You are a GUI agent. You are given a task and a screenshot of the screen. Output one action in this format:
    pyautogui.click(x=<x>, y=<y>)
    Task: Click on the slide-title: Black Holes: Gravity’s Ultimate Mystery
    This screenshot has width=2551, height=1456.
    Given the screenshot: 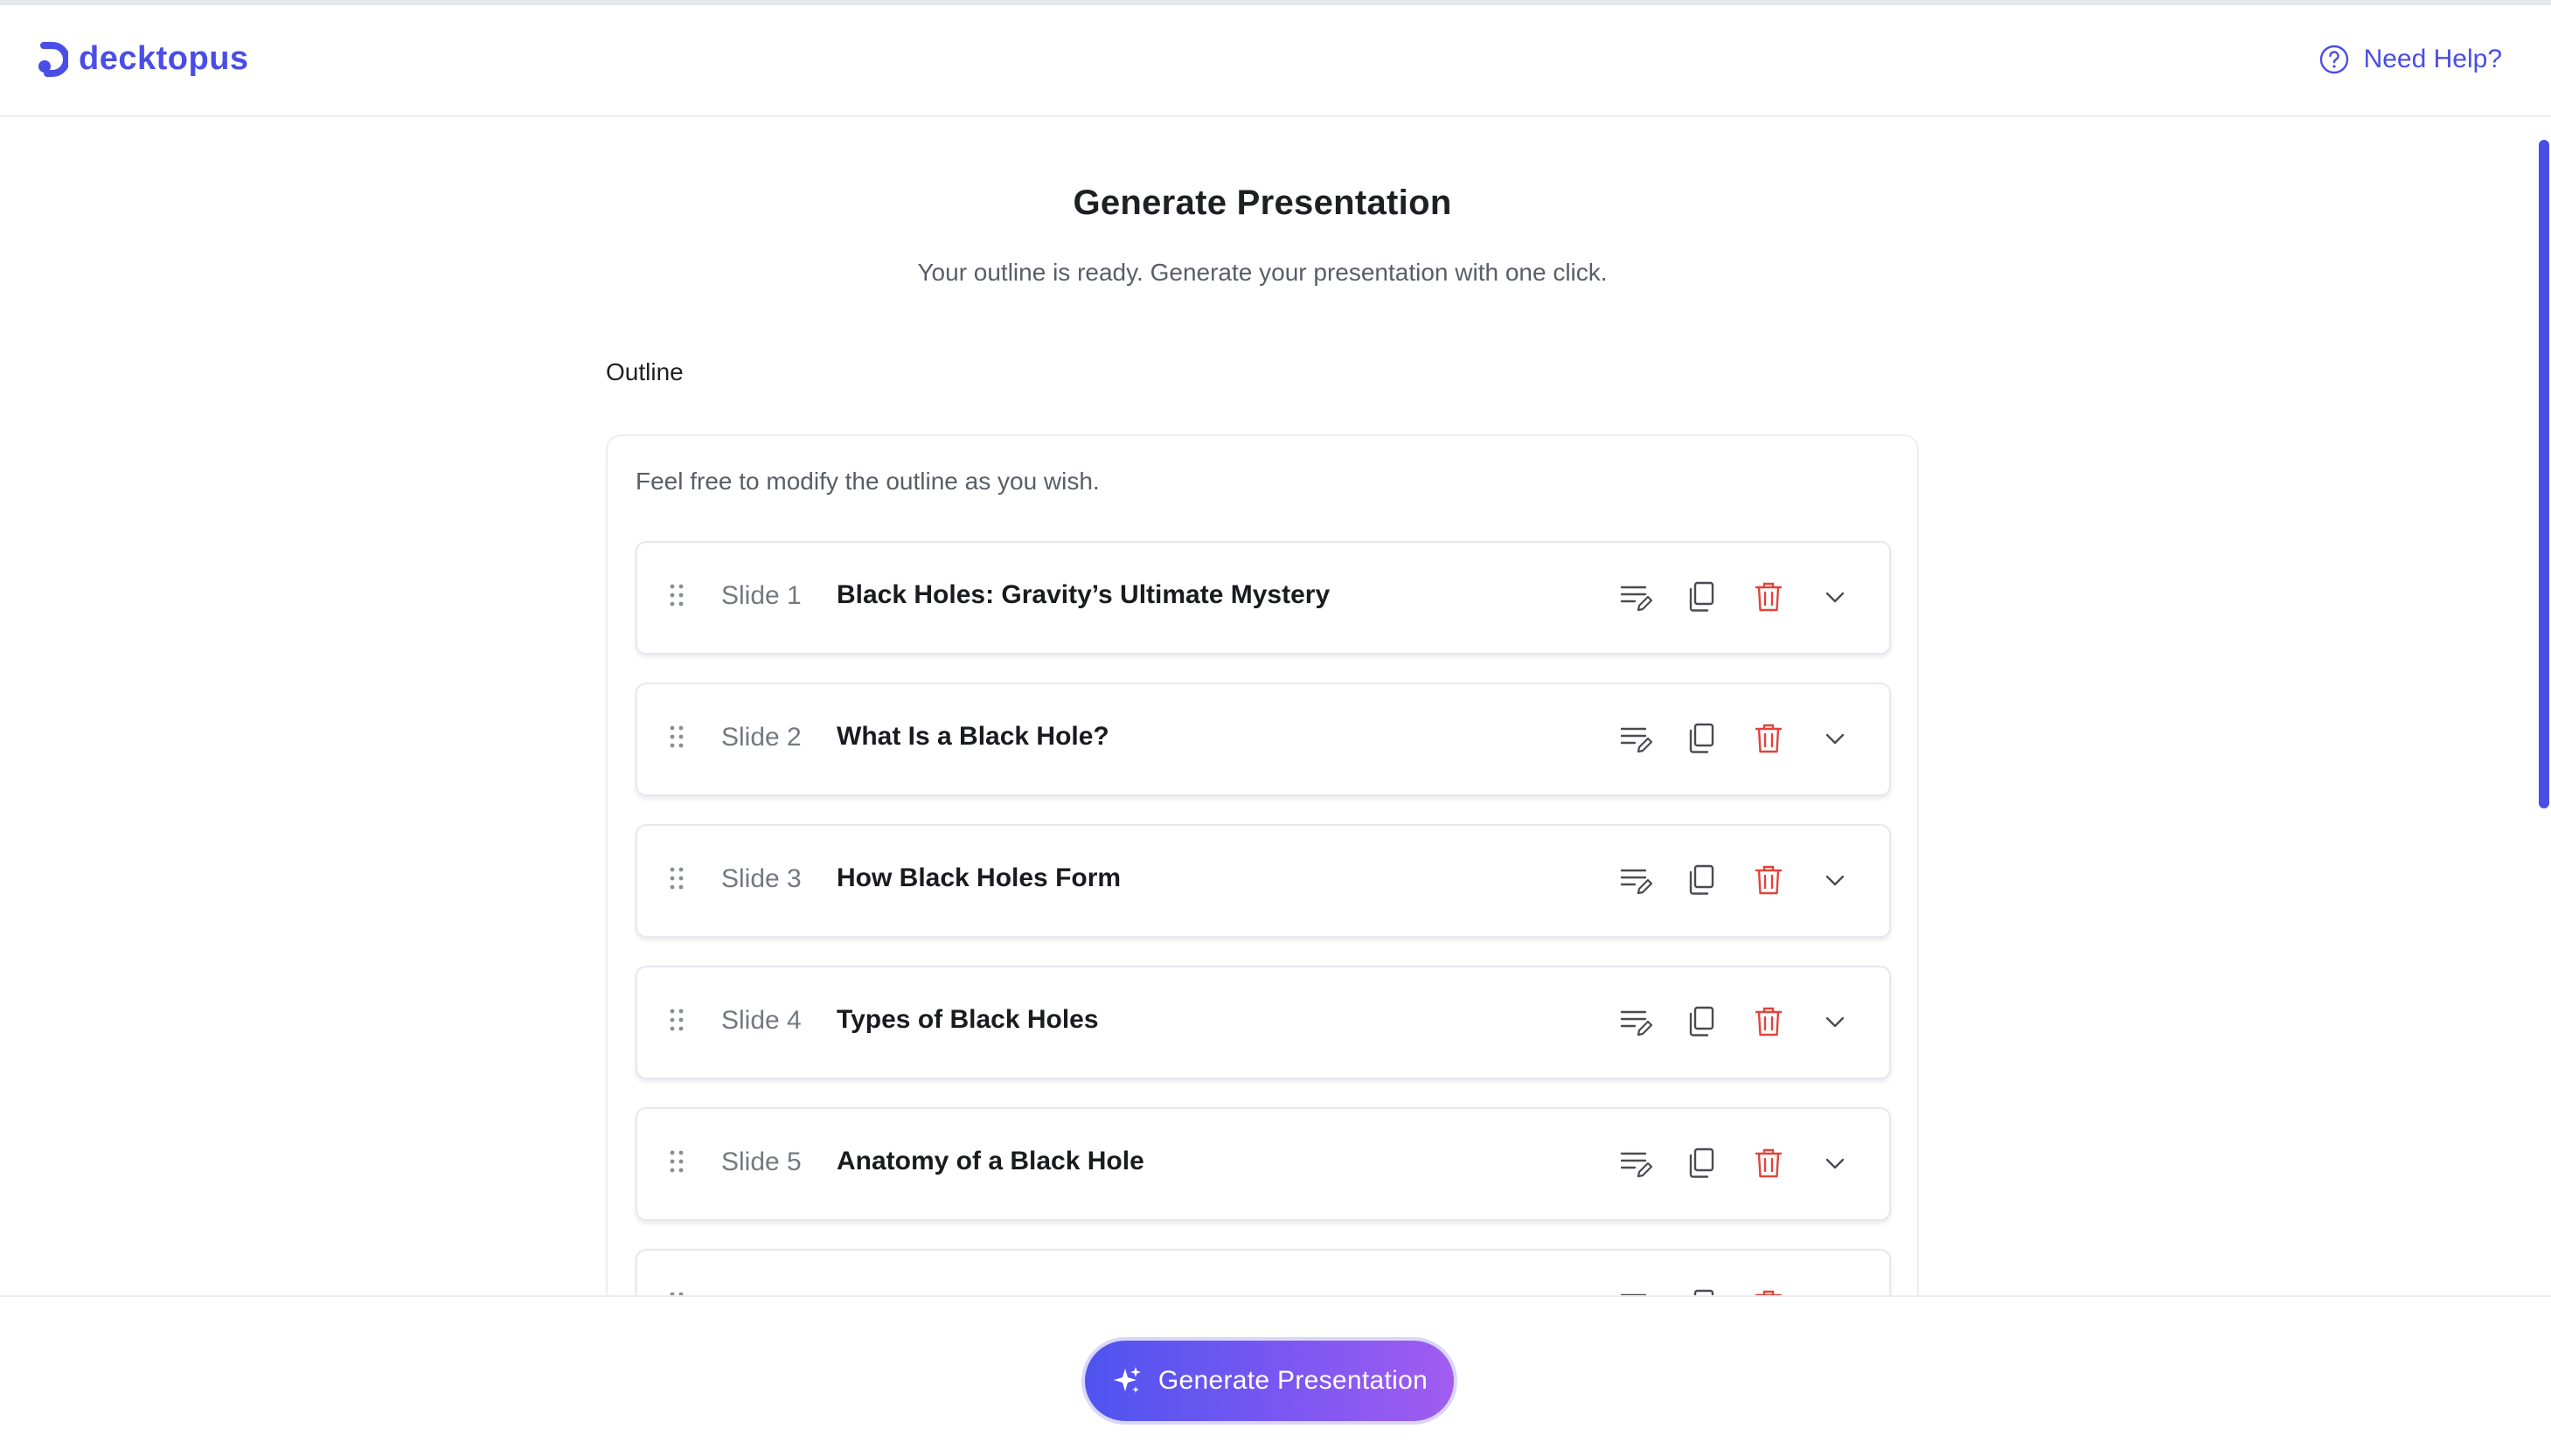 What is the action you would take?
    pyautogui.click(x=1083, y=595)
    